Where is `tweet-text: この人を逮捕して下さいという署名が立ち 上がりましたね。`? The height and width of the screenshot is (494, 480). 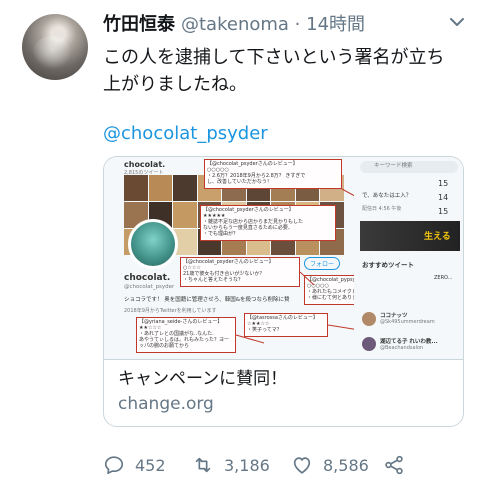
tweet-text: この人を逮捕して下さいという署名が立ち 上がりましたね。 is located at coordinates (283, 71).